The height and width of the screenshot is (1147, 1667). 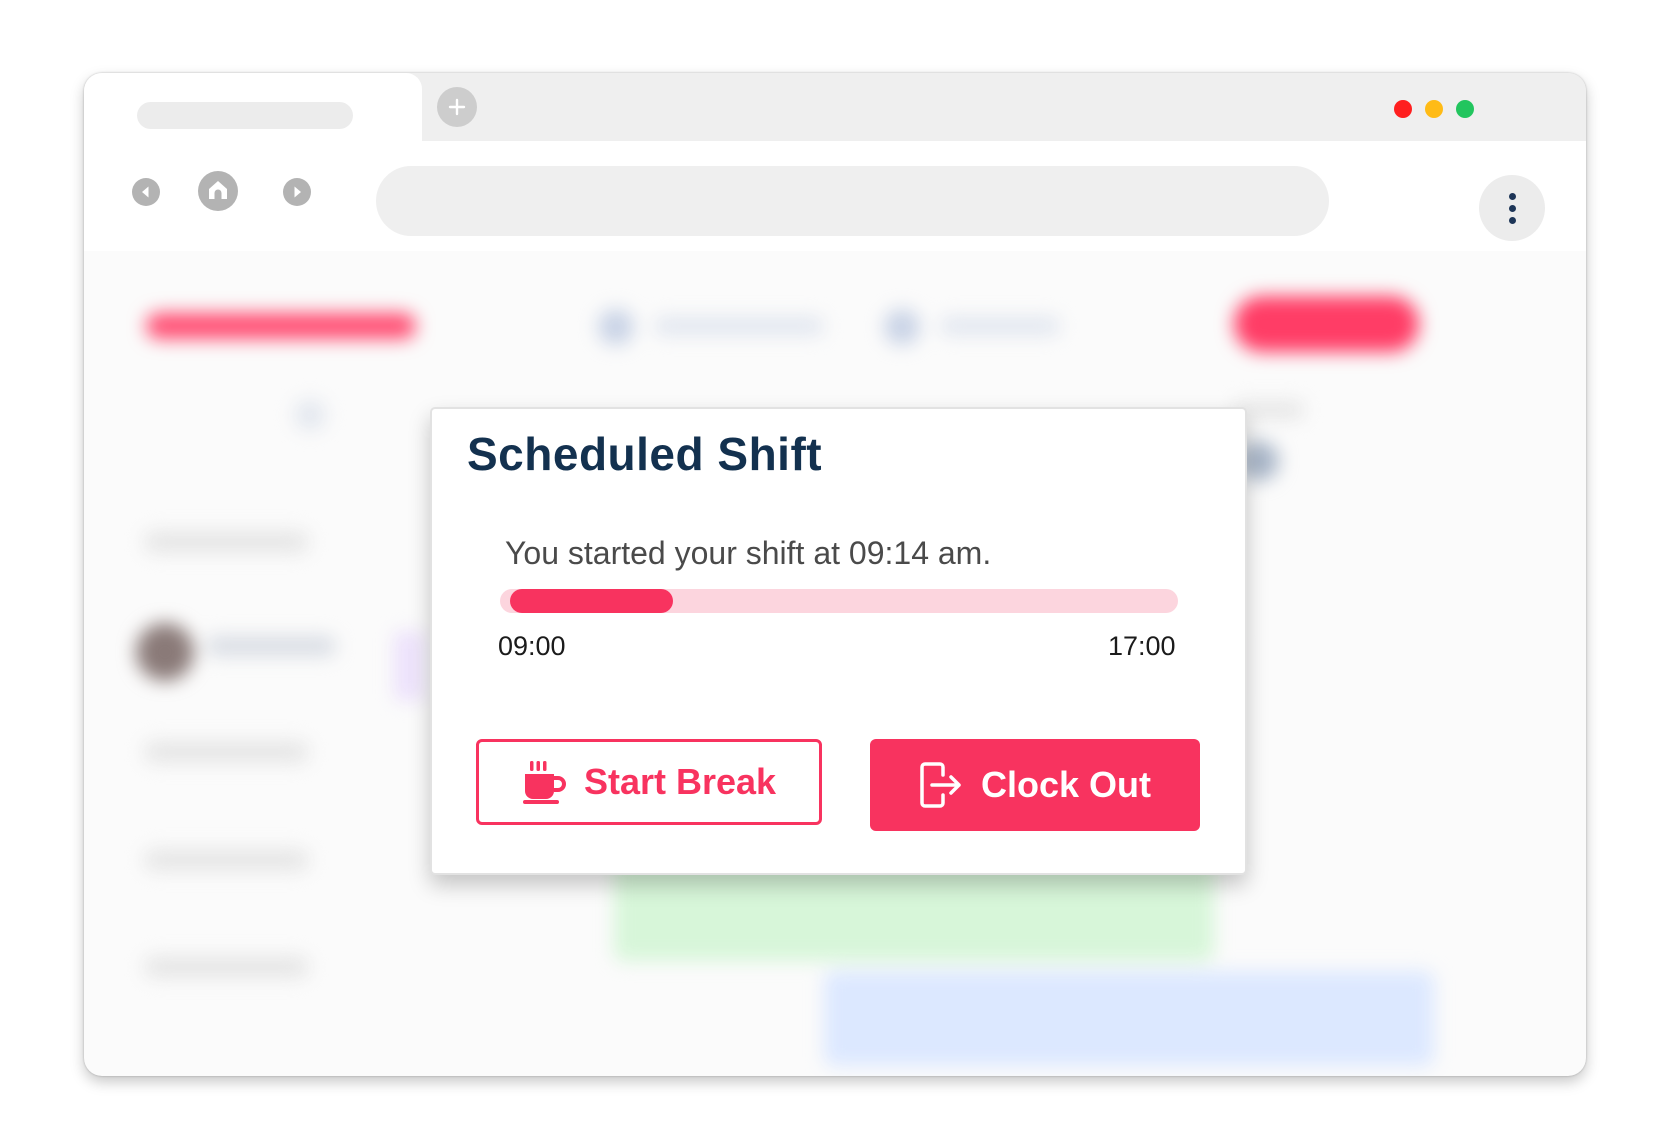 What do you see at coordinates (532, 646) in the screenshot?
I see `shift-start-time: 09:00` at bounding box center [532, 646].